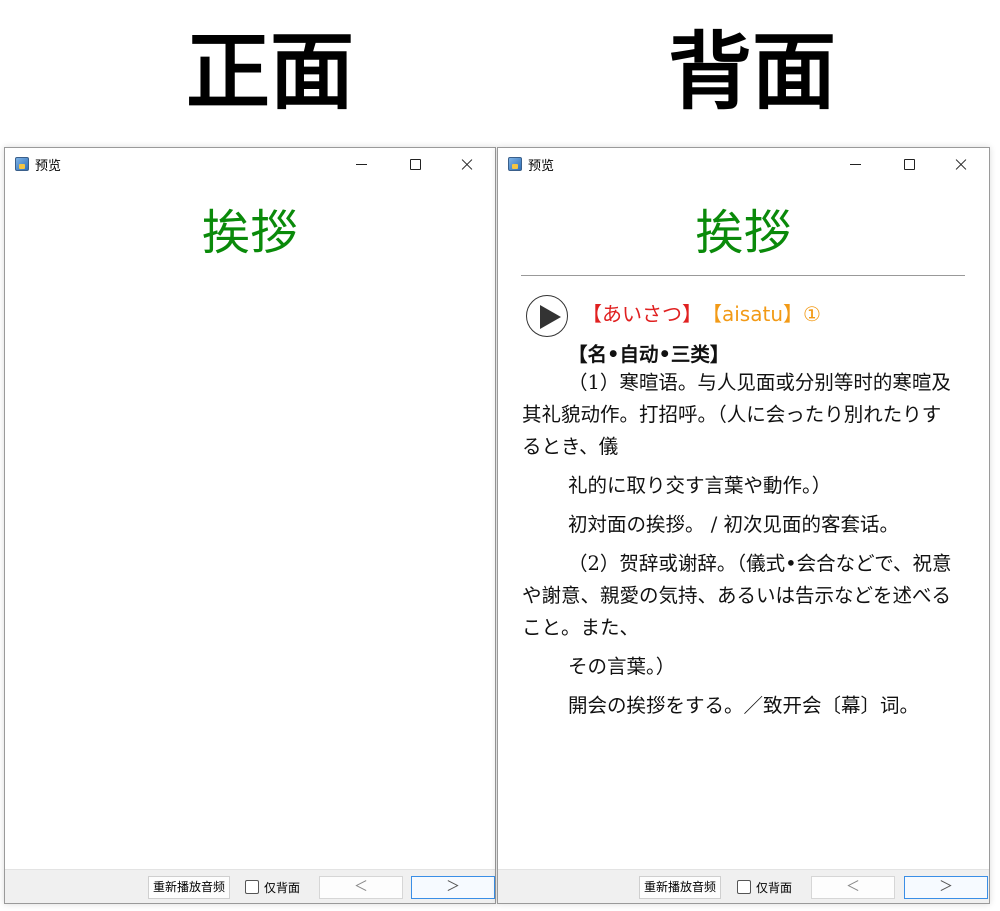  Describe the element at coordinates (547, 316) in the screenshot. I see `play-icon` at that location.